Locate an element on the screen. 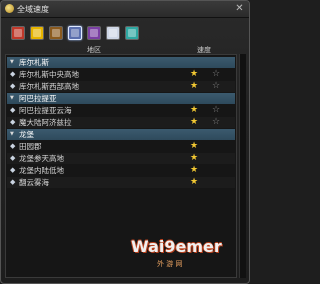 The image size is (320, 284). region-row: ◆ ★ ☆ 库尔札斯中央高地 is located at coordinates (121, 74).